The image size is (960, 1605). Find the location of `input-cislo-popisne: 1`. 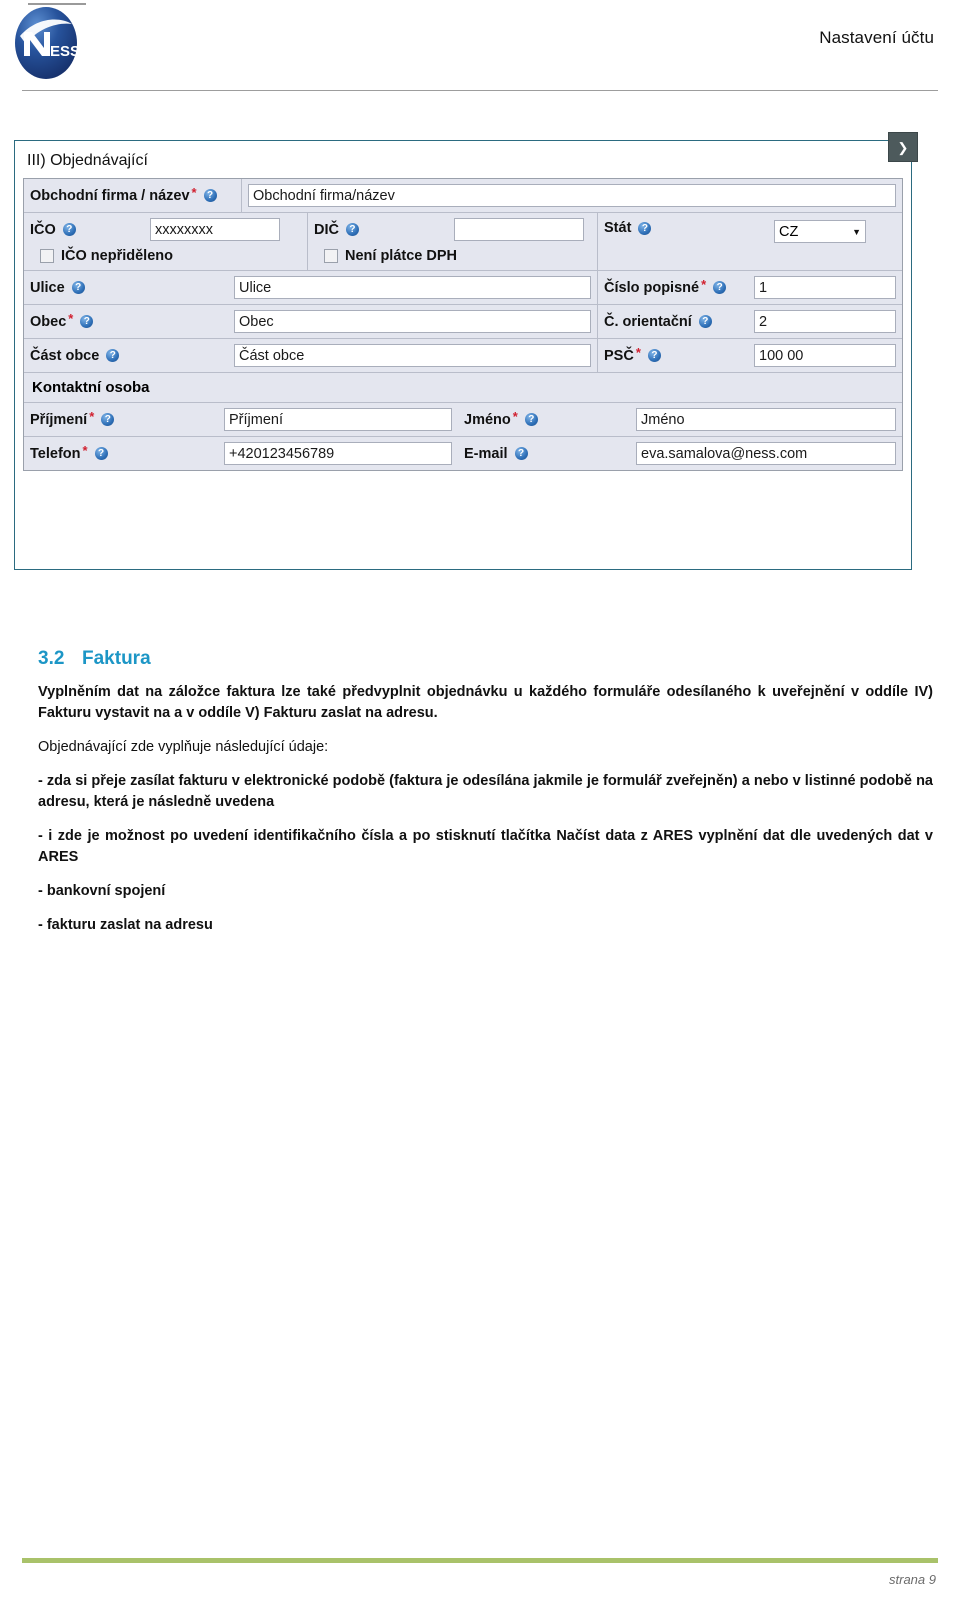

input-cislo-popisne: 1 is located at coordinates (825, 287).